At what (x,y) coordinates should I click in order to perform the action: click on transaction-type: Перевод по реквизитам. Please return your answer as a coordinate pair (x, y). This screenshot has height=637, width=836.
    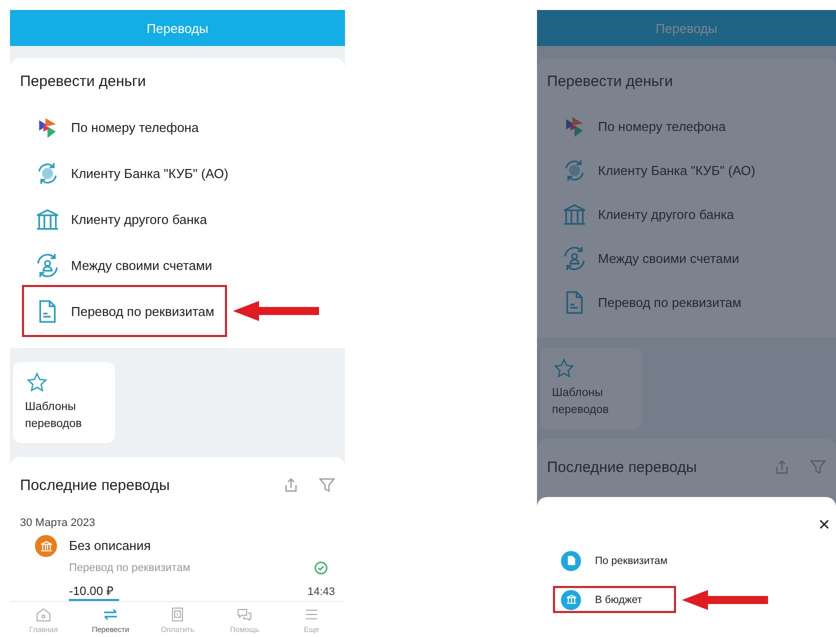
    Looking at the image, I should click on (130, 568).